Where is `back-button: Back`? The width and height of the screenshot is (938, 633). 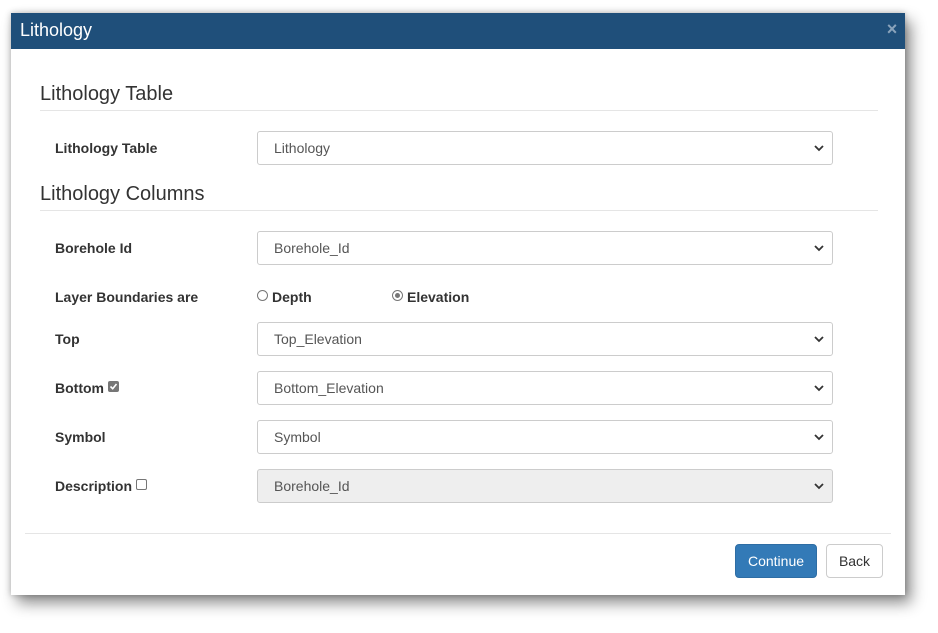 back-button: Back is located at coordinates (854, 561).